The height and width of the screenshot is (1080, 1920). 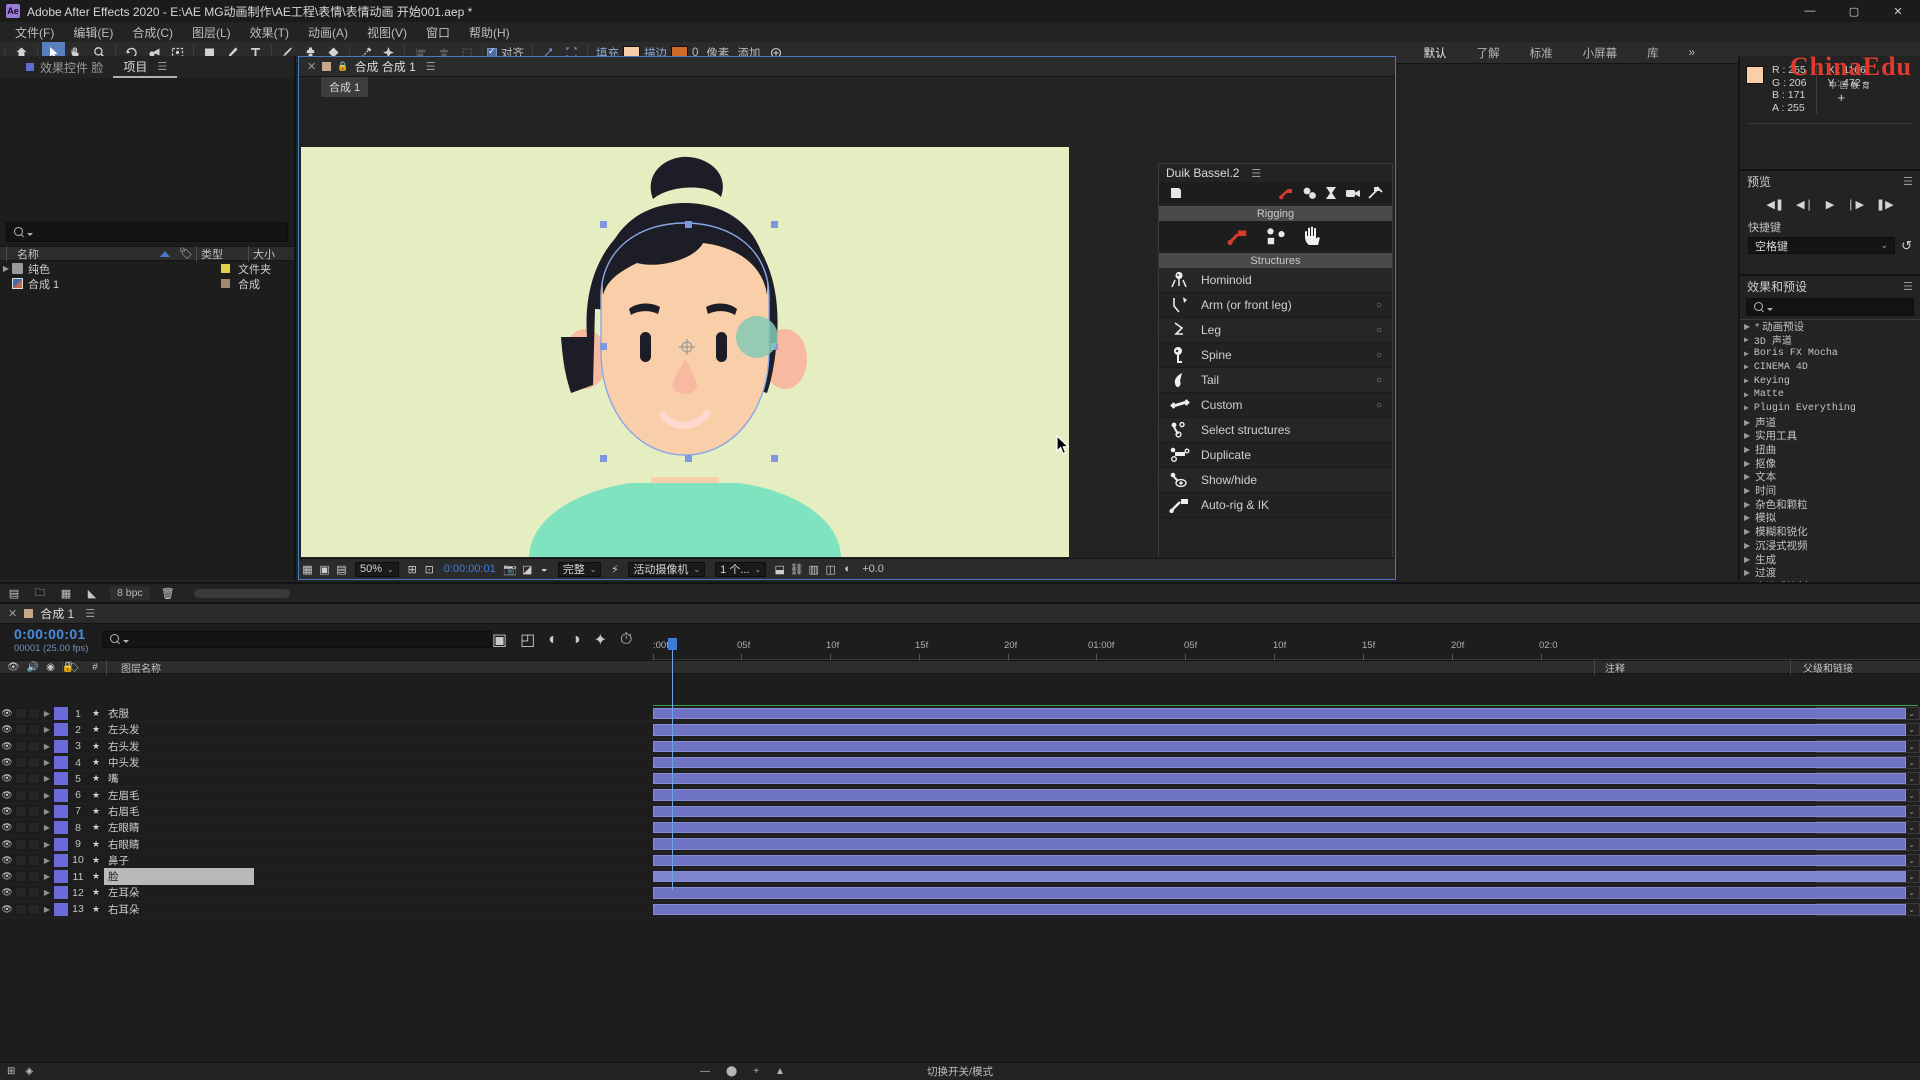 I want to click on menu-layer: 图层(L), so click(x=211, y=32).